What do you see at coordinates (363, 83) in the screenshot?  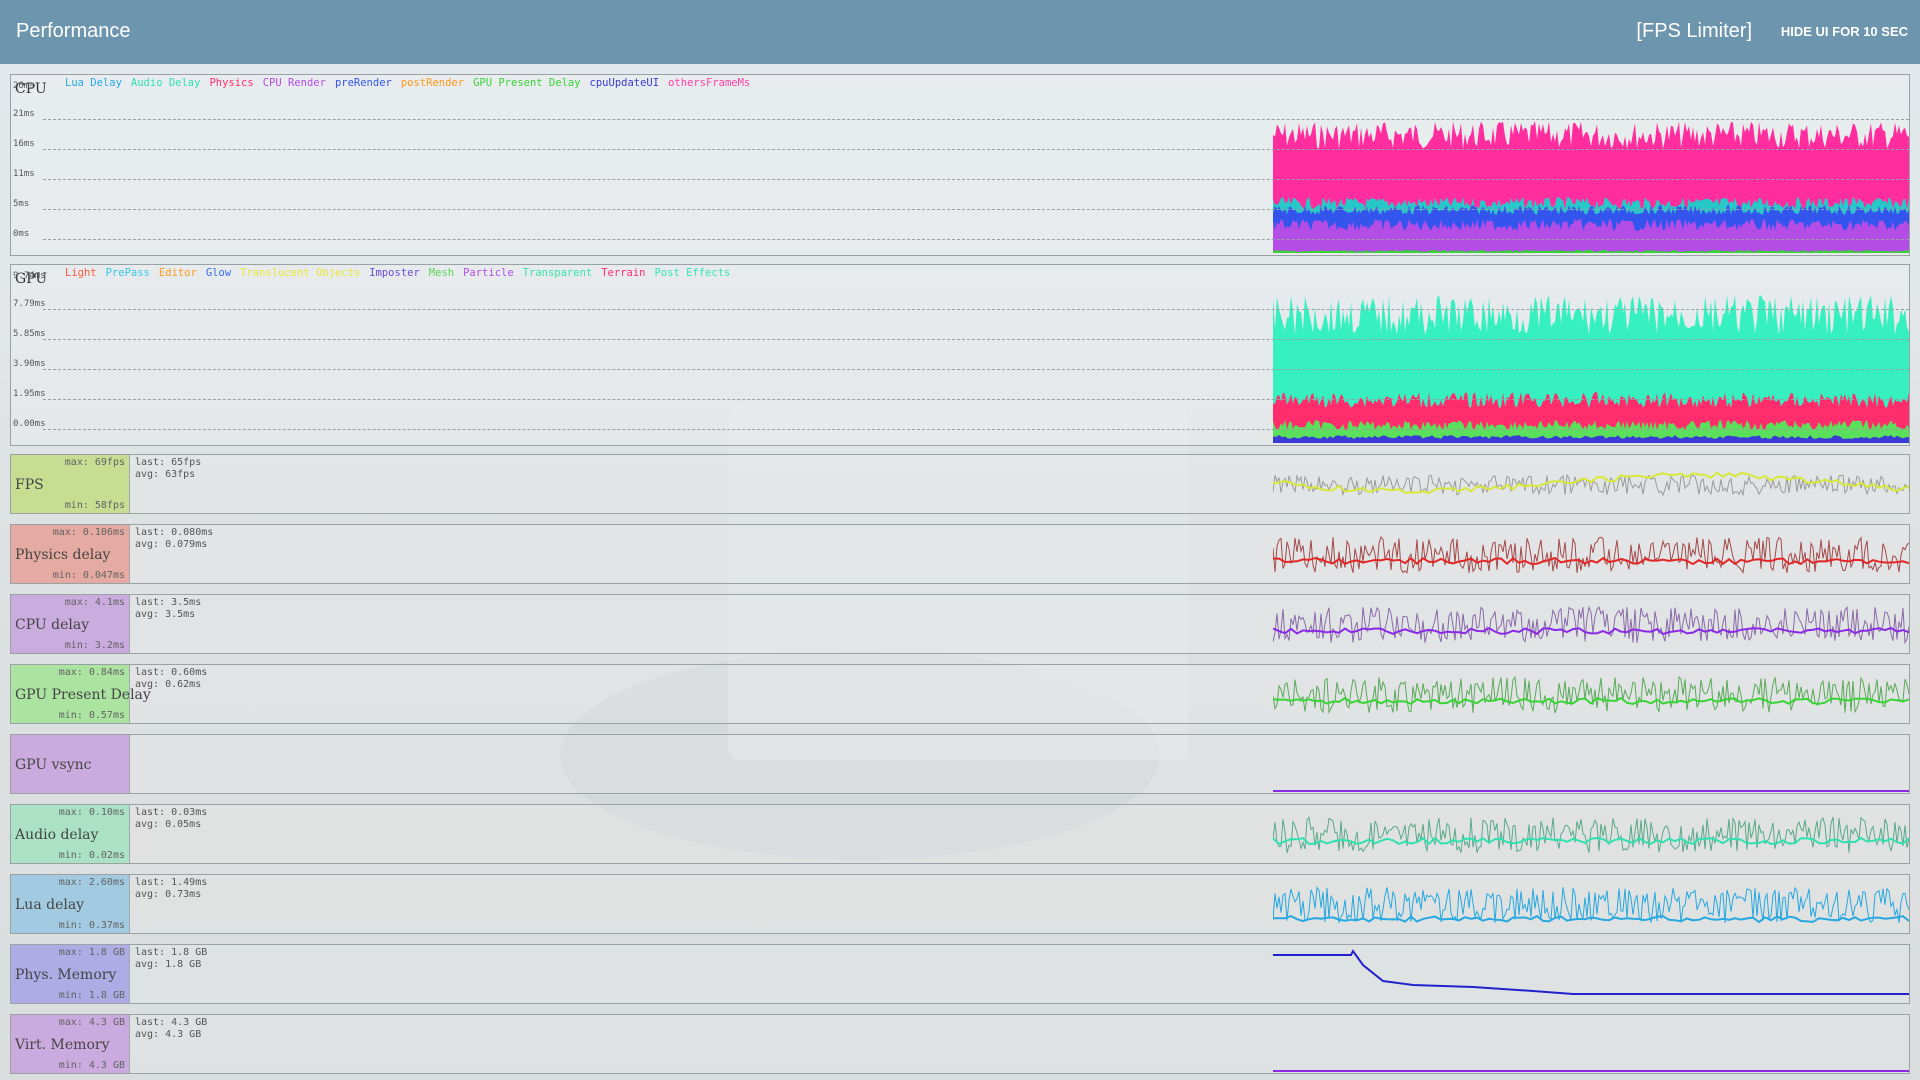 I see `legend-item: preRender` at bounding box center [363, 83].